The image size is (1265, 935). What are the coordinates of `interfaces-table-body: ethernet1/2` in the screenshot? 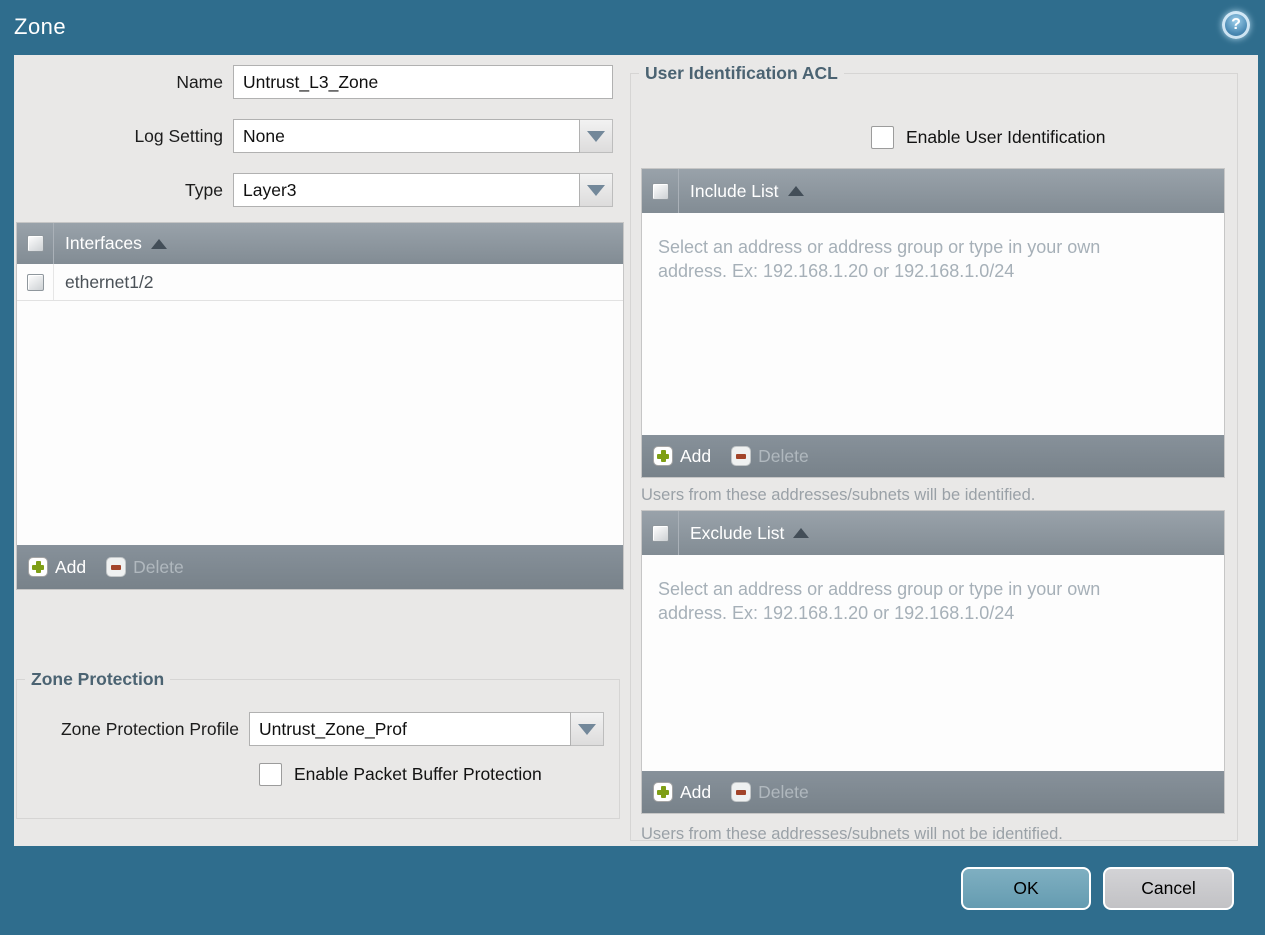 It's located at (320, 404).